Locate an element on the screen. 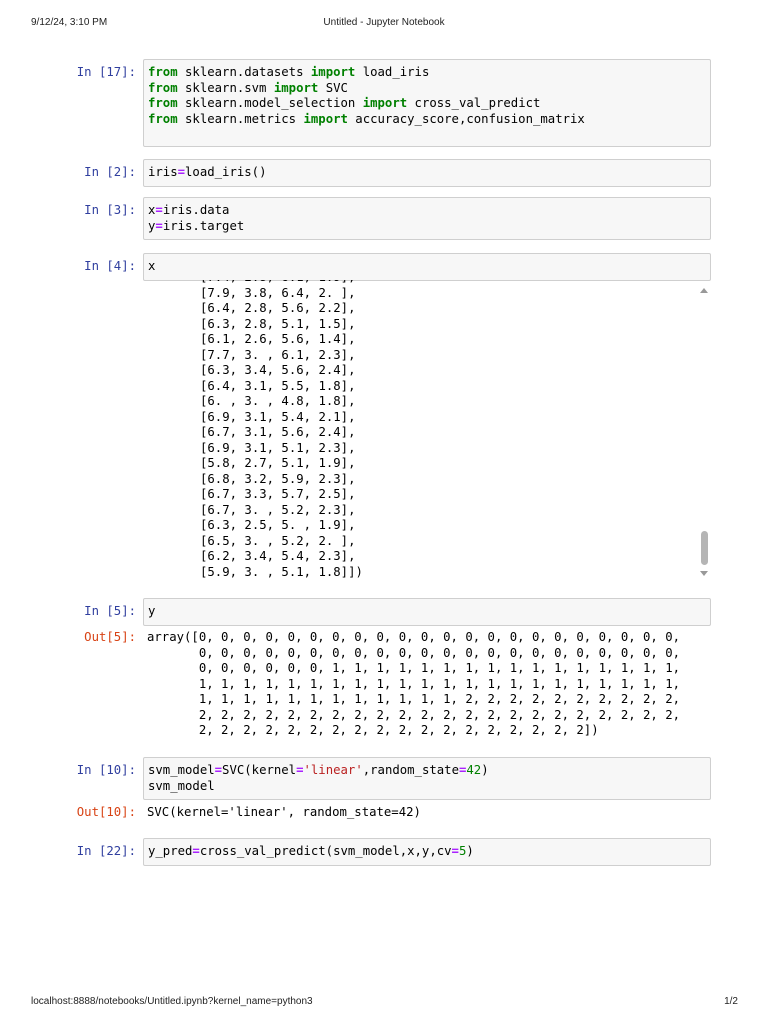 The height and width of the screenshot is (1024, 768). array-row: [6.7, 3. , 5.2, 2.3], is located at coordinates (278, 509).